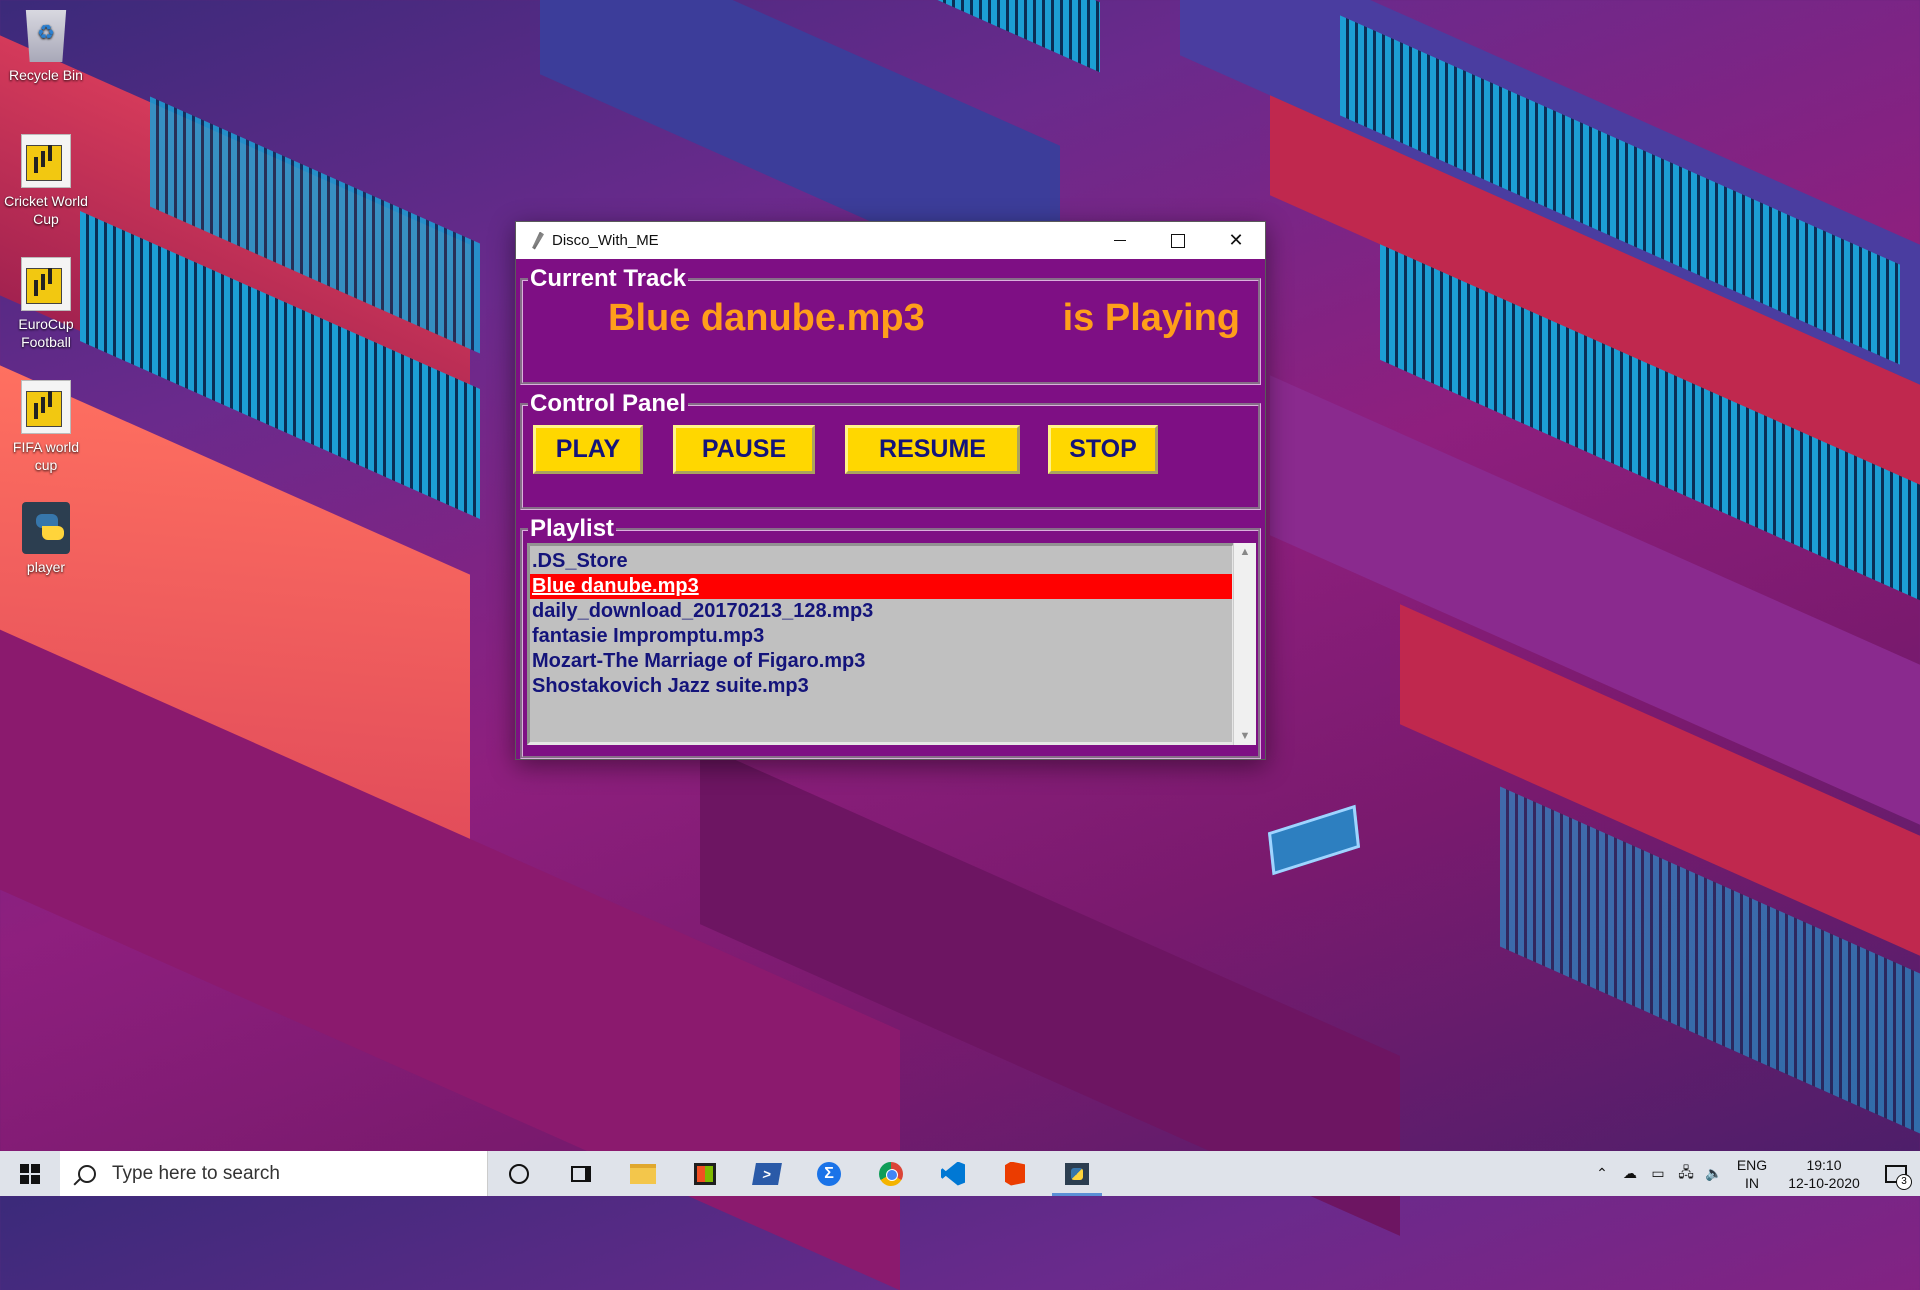 This screenshot has height=1290, width=1920. Describe the element at coordinates (881, 686) in the screenshot. I see `playlist-item: Shostakovich Jazz suite.mp3` at that location.